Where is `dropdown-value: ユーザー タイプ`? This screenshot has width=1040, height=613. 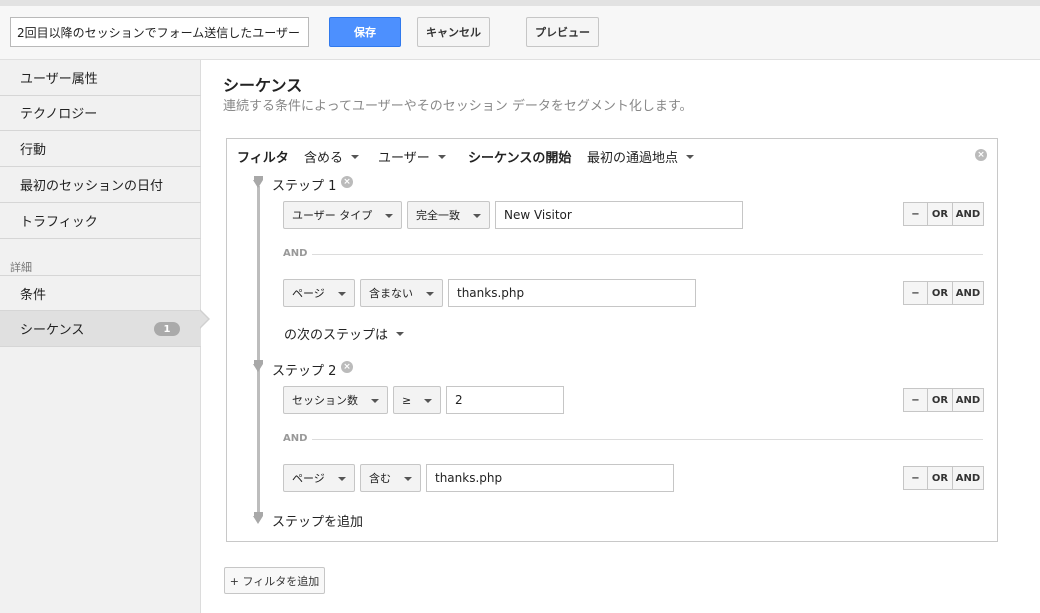 dropdown-value: ユーザー タイプ is located at coordinates (332, 215).